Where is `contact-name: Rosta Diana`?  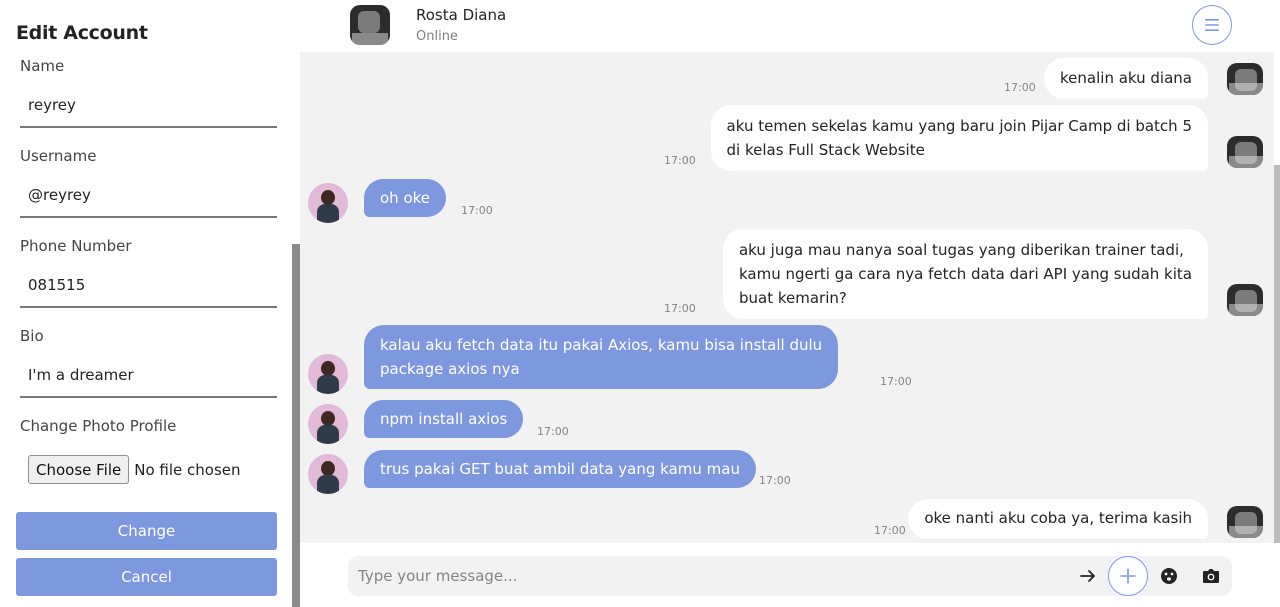 contact-name: Rosta Diana is located at coordinates (461, 15).